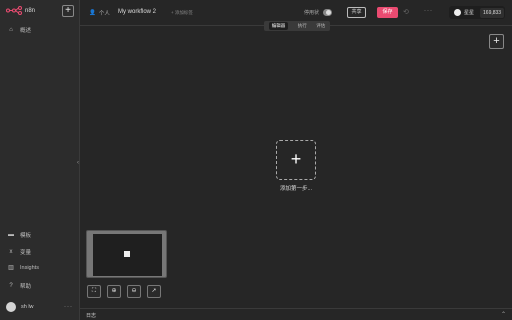 The image size is (512, 320). Describe the element at coordinates (114, 291) in the screenshot. I see `zoom-in-icon: ⊕` at that location.